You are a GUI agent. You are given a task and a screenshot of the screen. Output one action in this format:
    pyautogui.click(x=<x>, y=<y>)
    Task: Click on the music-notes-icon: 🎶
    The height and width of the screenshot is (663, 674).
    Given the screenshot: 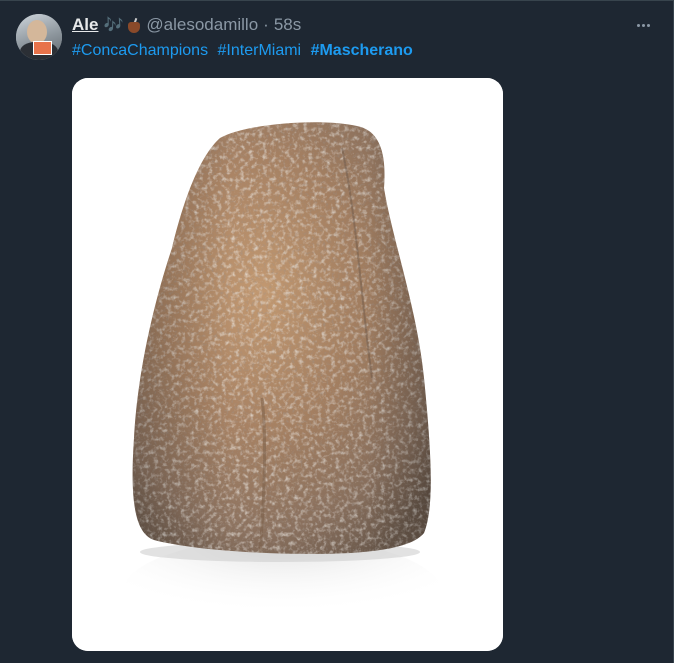 What is the action you would take?
    pyautogui.click(x=113, y=25)
    